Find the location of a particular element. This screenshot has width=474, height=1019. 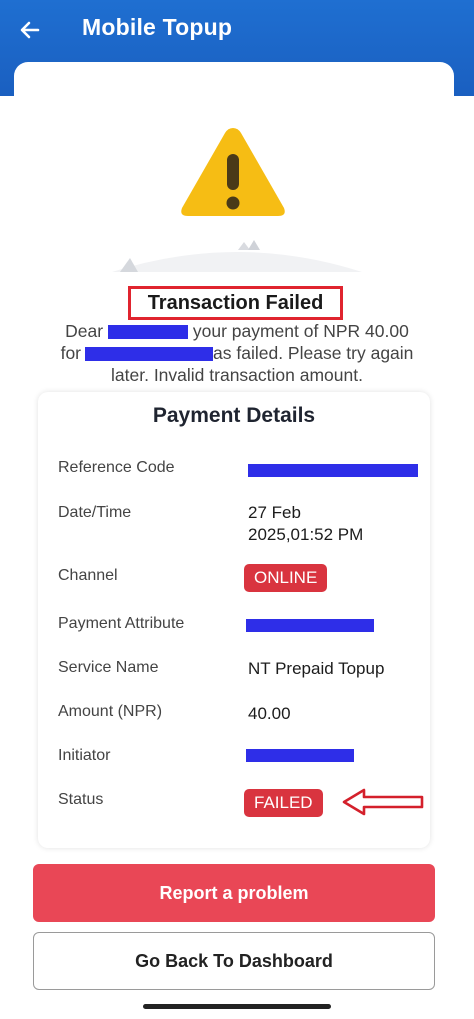

amount-label: Amount (NPR) is located at coordinates (110, 711).